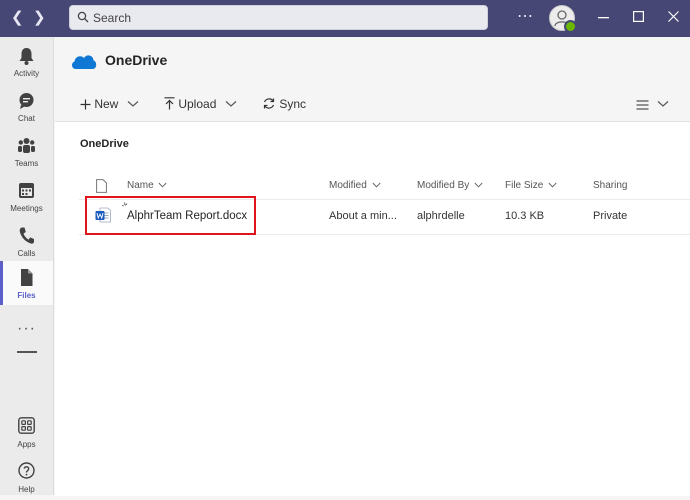 The image size is (690, 500). Describe the element at coordinates (570, 26) in the screenshot. I see `presence-badge` at that location.